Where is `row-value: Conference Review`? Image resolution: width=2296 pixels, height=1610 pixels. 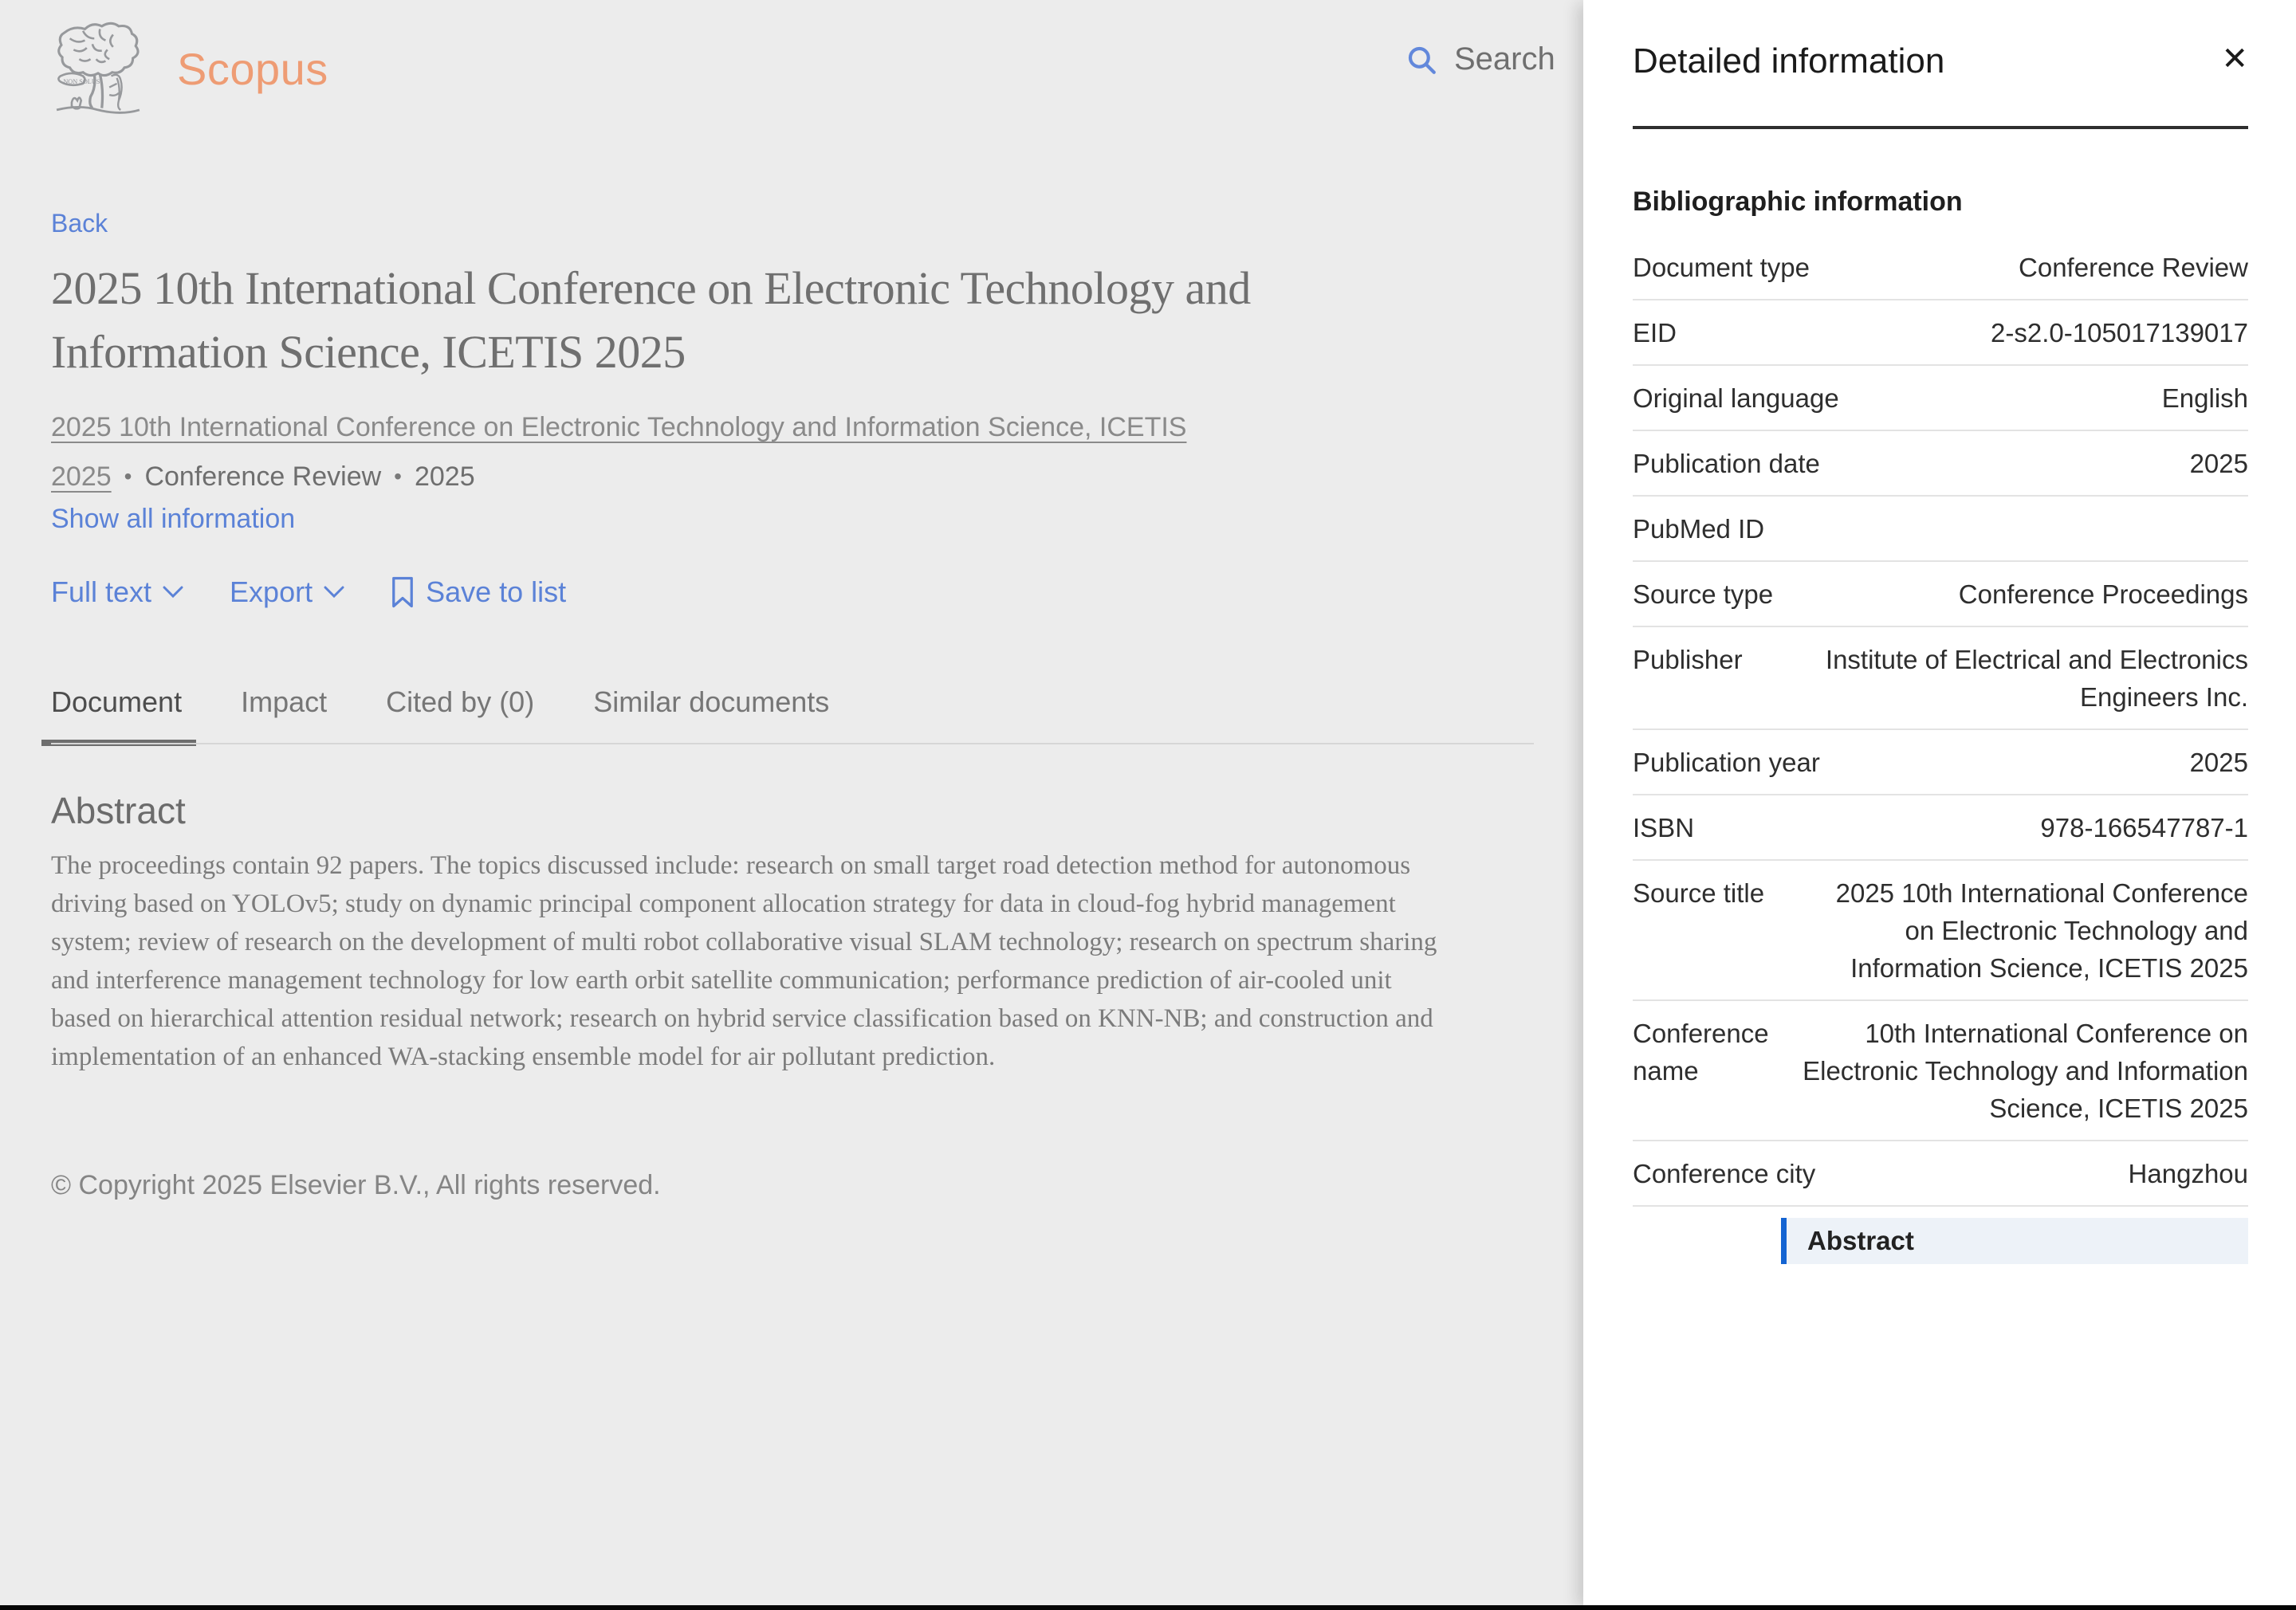 row-value: Conference Review is located at coordinates (2133, 267).